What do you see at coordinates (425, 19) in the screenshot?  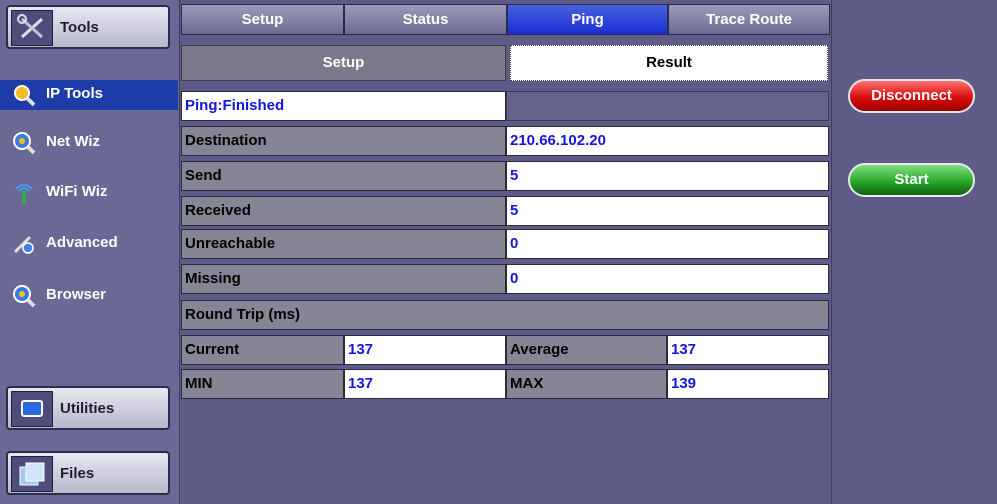 I see `tab-status: Status` at bounding box center [425, 19].